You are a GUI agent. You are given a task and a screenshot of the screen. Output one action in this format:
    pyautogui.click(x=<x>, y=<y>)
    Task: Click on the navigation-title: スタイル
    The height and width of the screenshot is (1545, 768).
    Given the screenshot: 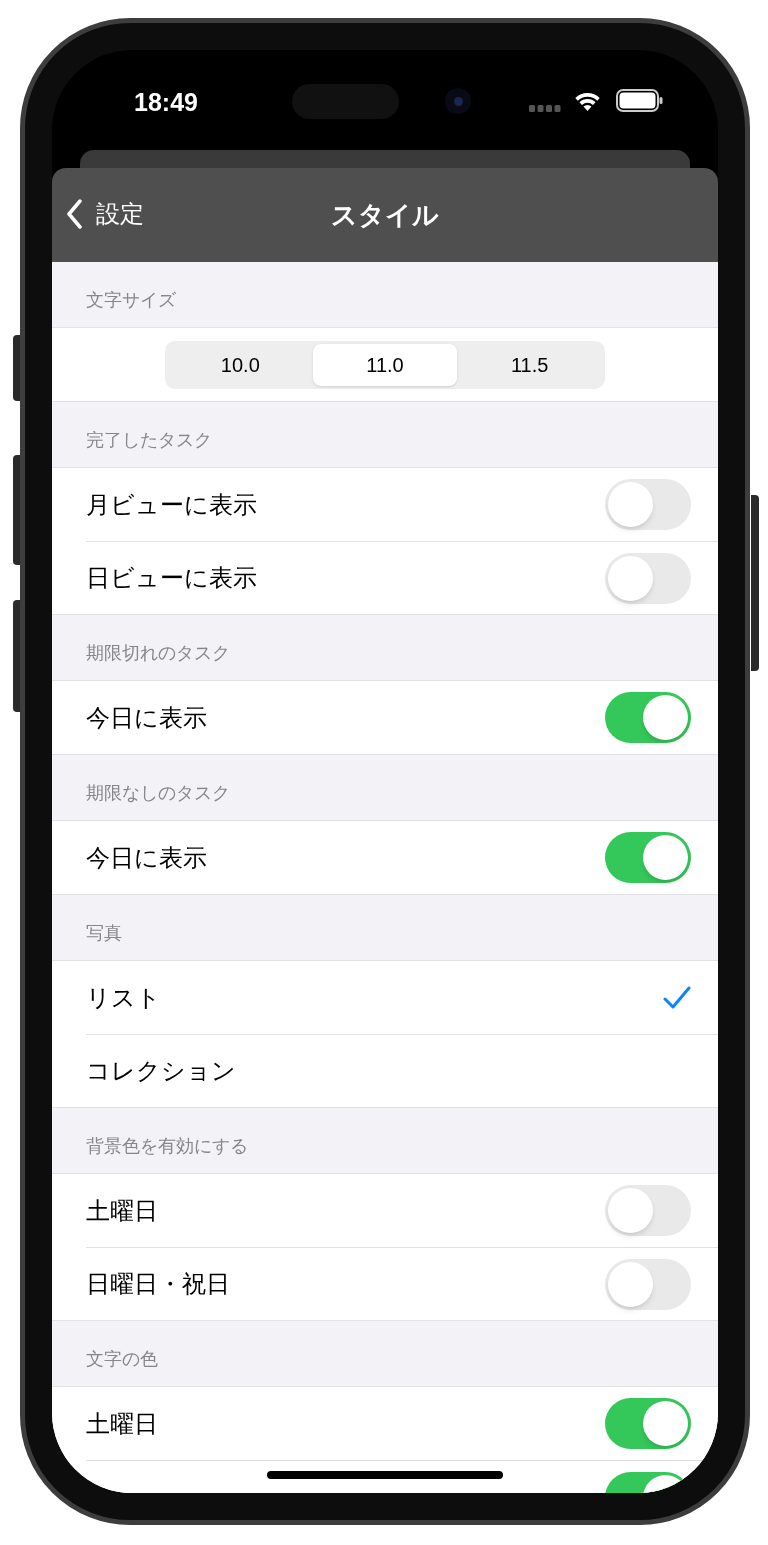 What is the action you would take?
    pyautogui.click(x=385, y=215)
    